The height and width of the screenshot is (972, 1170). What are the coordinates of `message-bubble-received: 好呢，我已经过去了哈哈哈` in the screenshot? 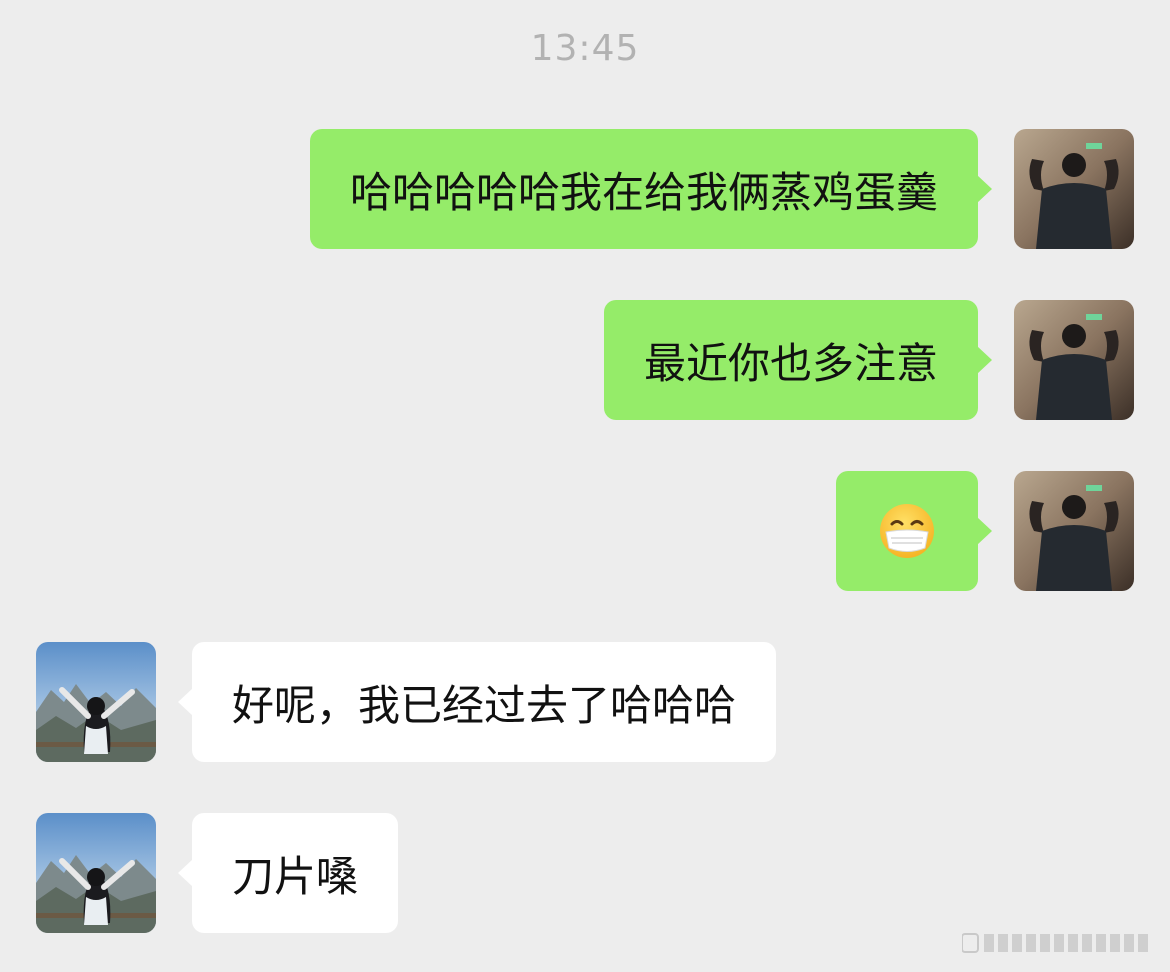 It's located at (477, 702).